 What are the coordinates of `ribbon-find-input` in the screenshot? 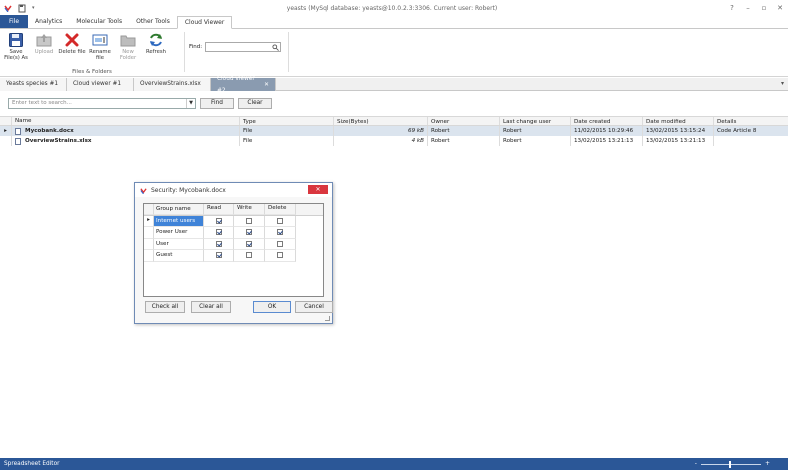 It's located at (243, 47).